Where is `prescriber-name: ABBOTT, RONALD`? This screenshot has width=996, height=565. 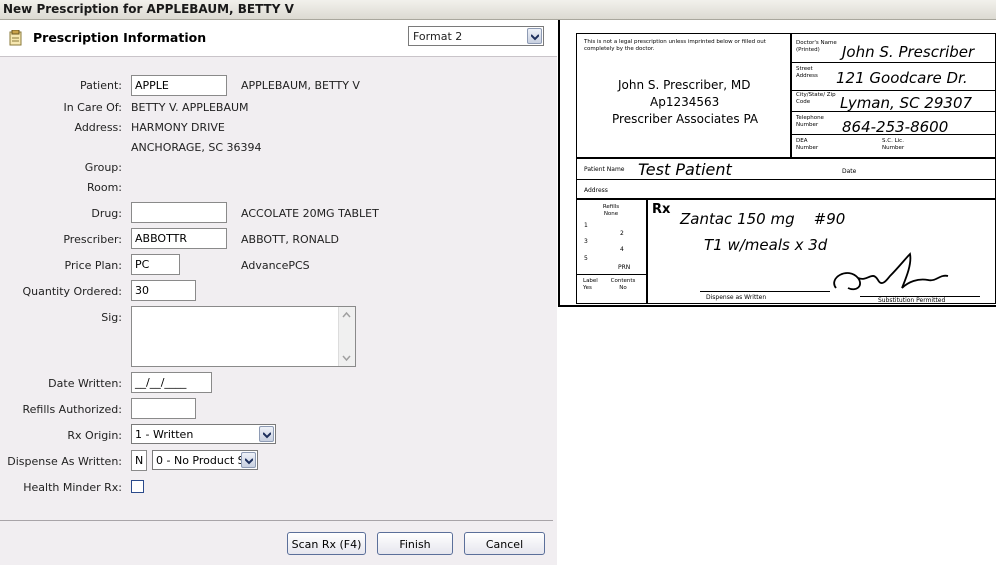
prescriber-name: ABBOTT, RONALD is located at coordinates (290, 239).